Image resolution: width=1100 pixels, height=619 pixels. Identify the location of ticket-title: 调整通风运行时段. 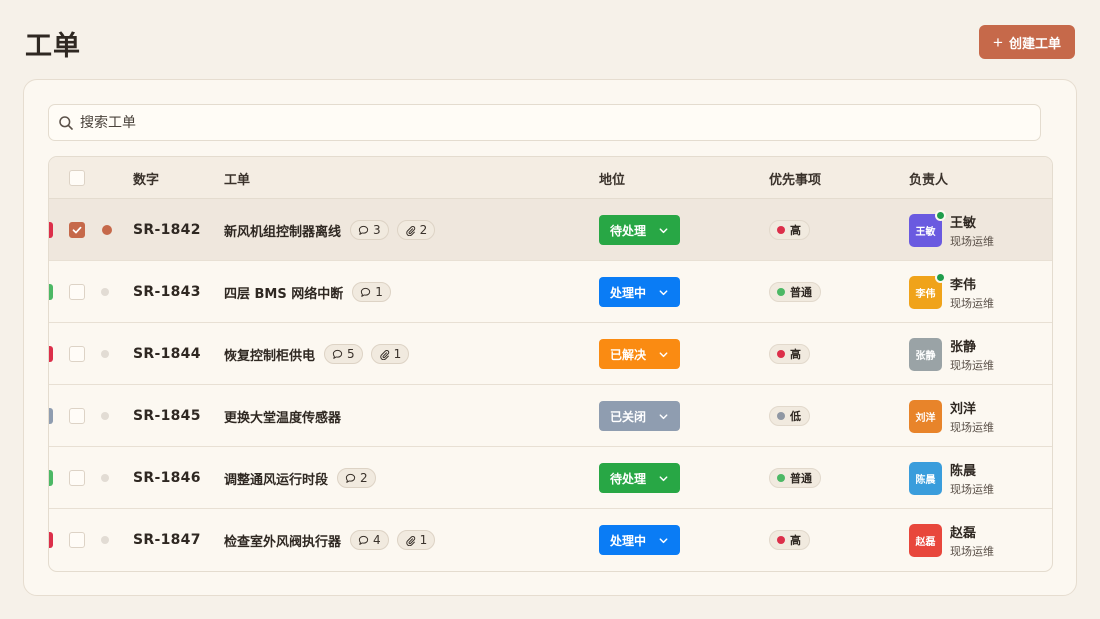
(276, 478).